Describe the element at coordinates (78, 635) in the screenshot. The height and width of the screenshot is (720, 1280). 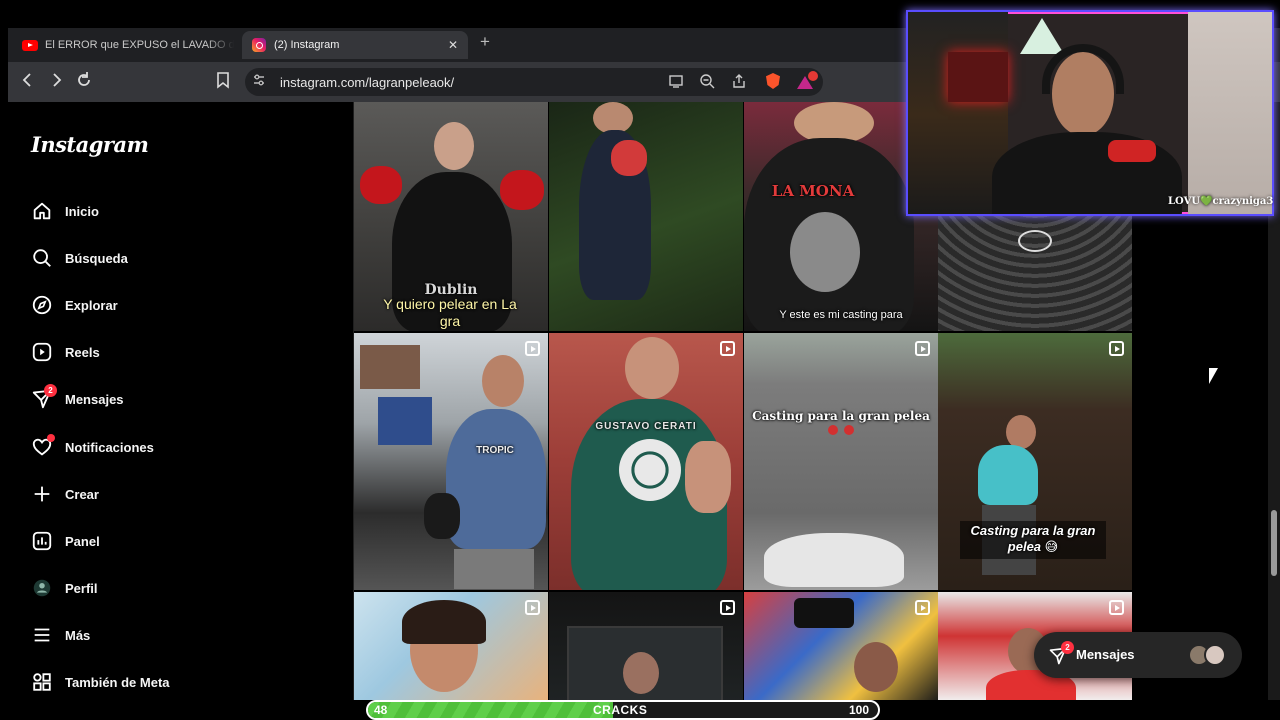
I see `sidebar-item-label: Más` at that location.